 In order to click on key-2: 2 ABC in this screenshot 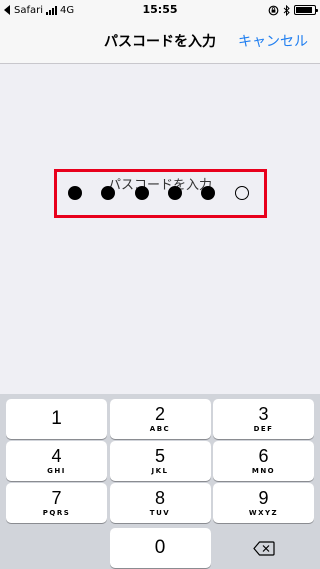, I will do `click(160, 419)`.